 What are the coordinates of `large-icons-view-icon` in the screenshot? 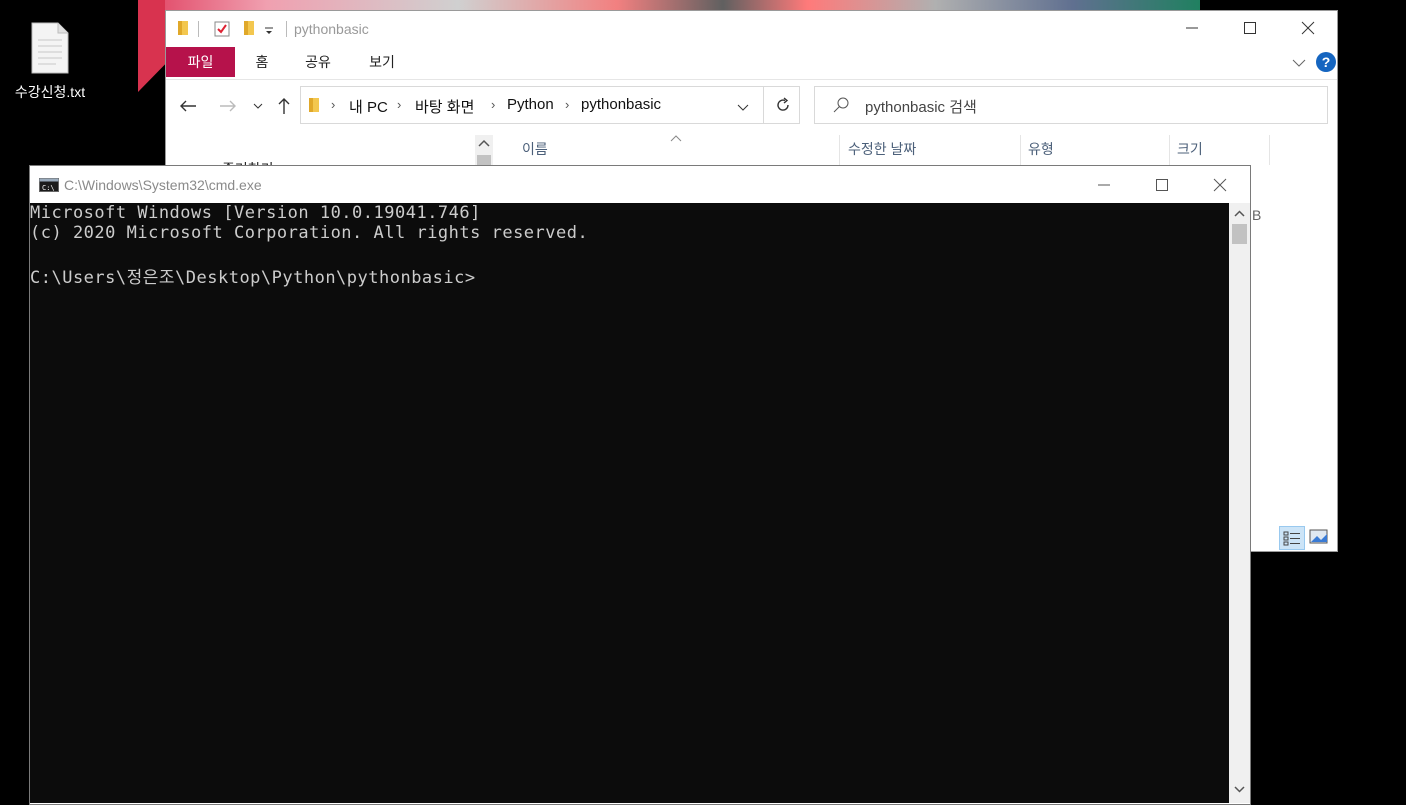 It's located at (1318, 536).